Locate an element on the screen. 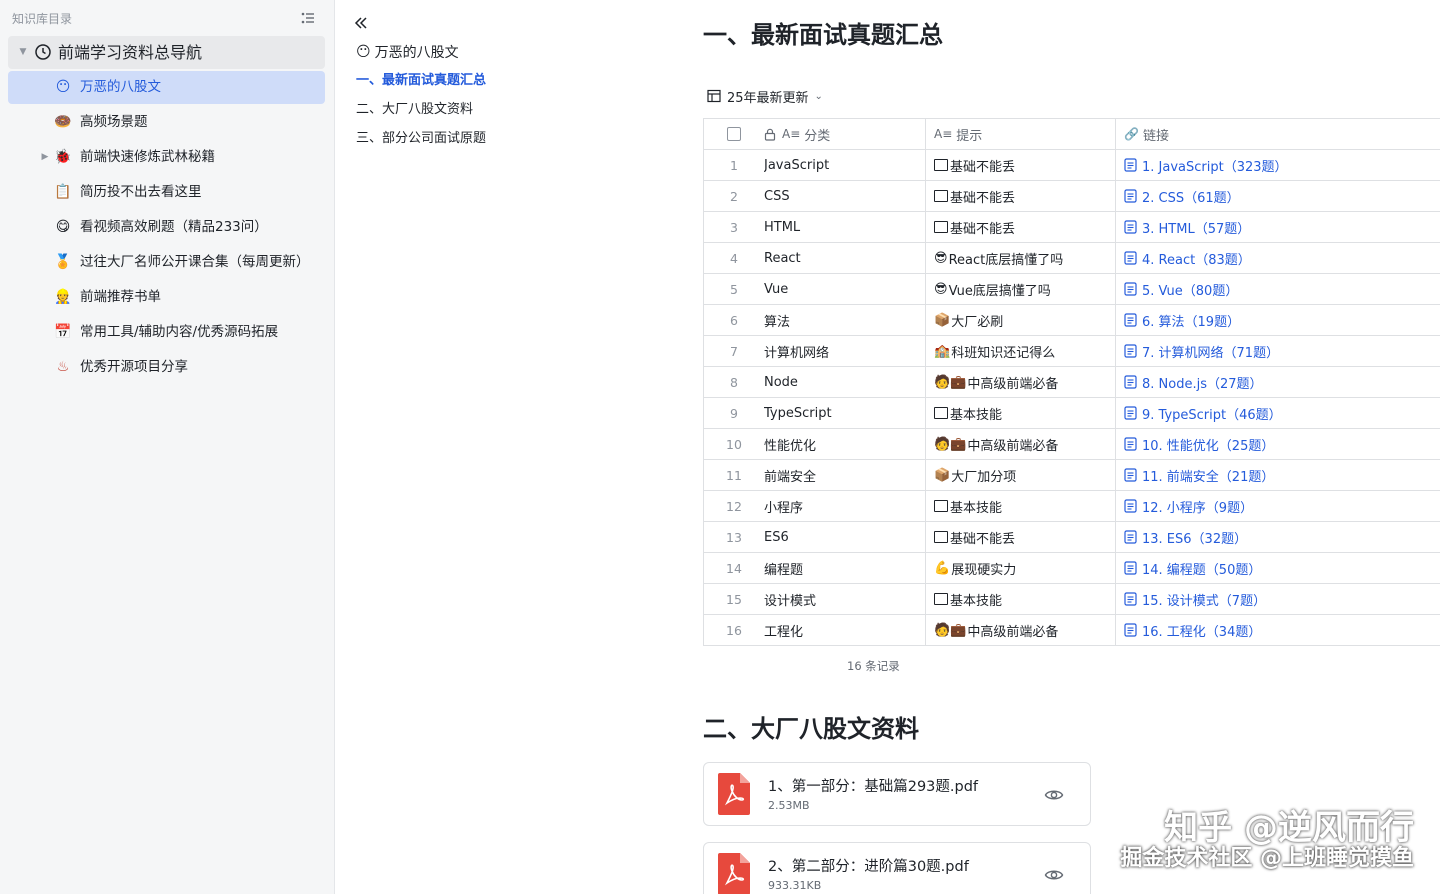 Image resolution: width=1440 pixels, height=894 pixels. file-card: 1、第一部分：基础篇293题.pdf 2.53MB is located at coordinates (897, 794).